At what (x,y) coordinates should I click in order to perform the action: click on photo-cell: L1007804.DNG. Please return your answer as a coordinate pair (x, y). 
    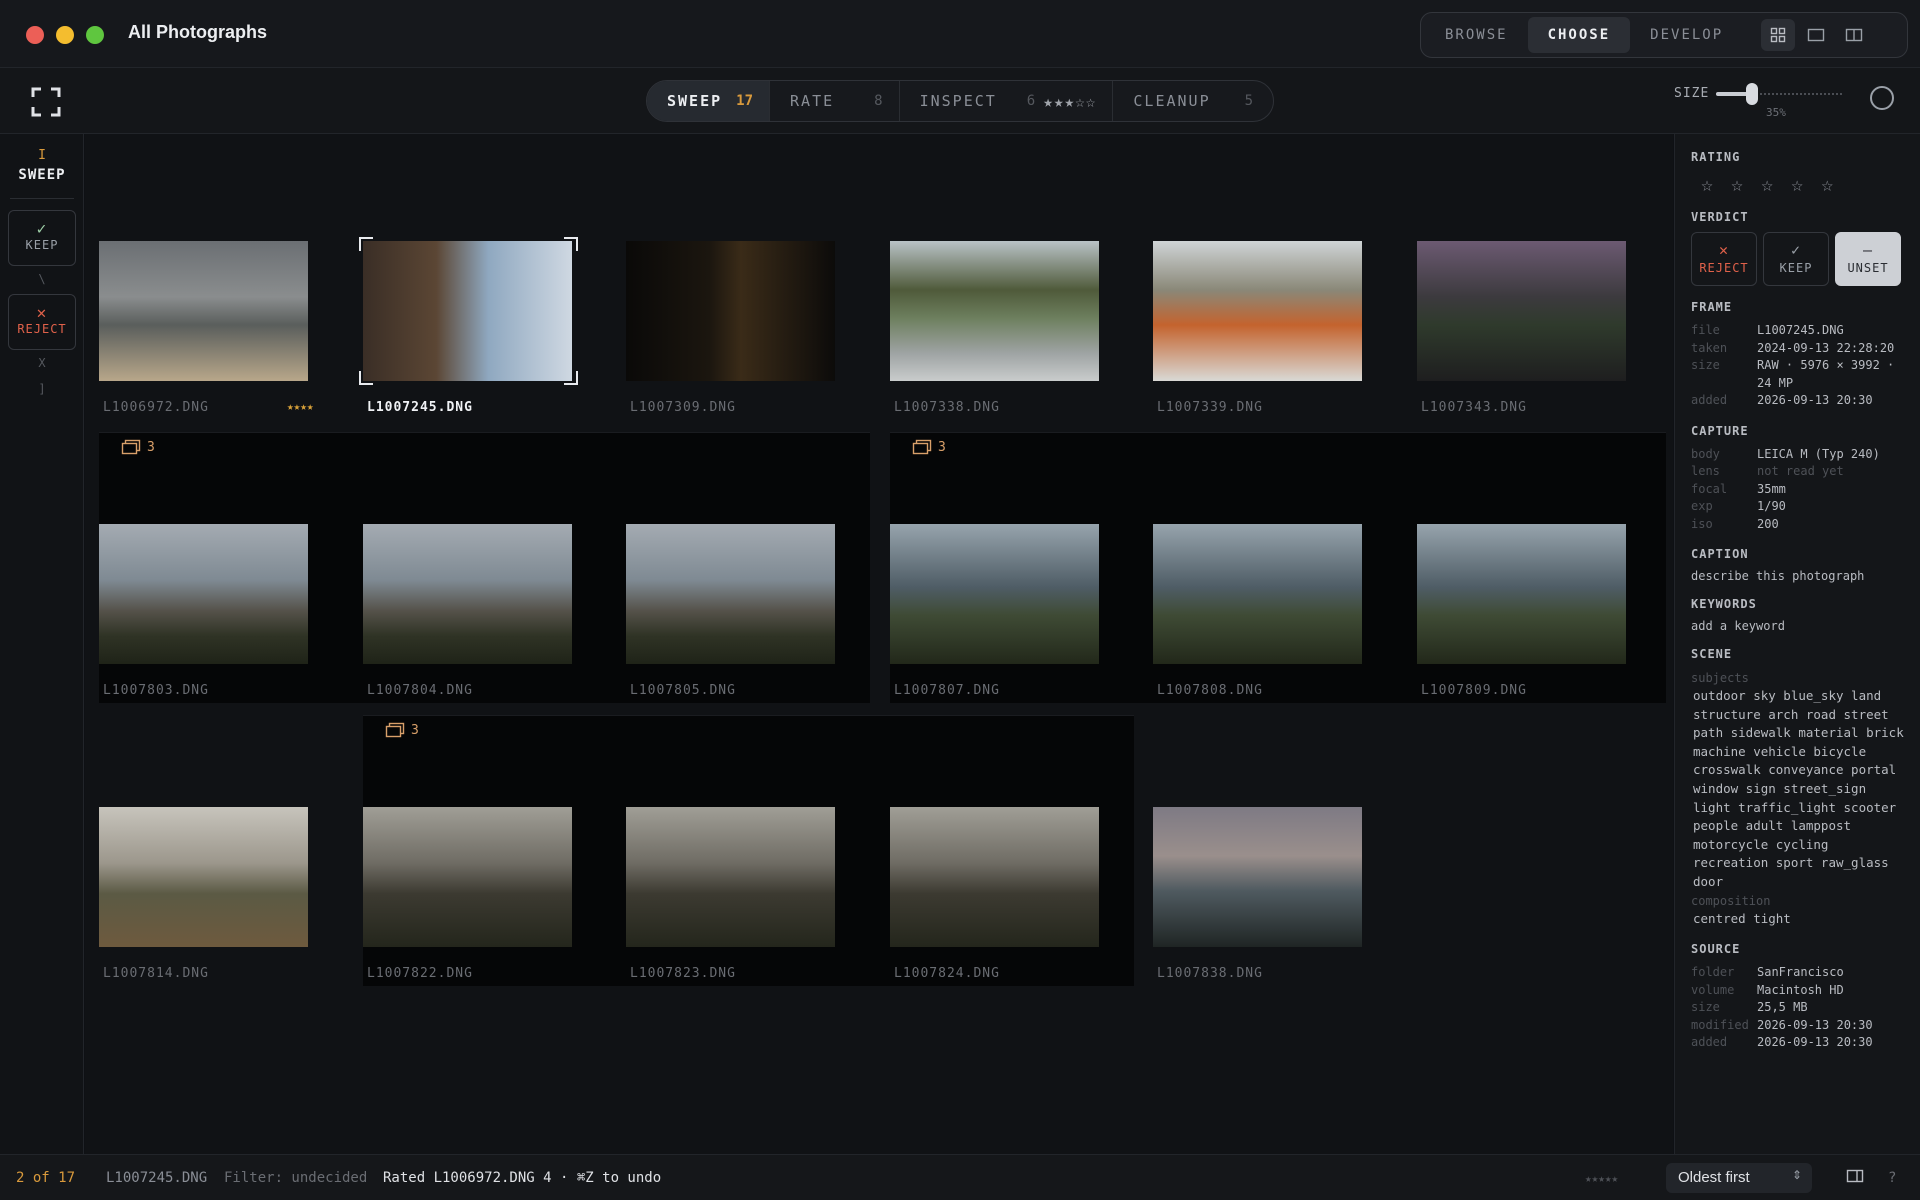
    Looking at the image, I should click on (480, 573).